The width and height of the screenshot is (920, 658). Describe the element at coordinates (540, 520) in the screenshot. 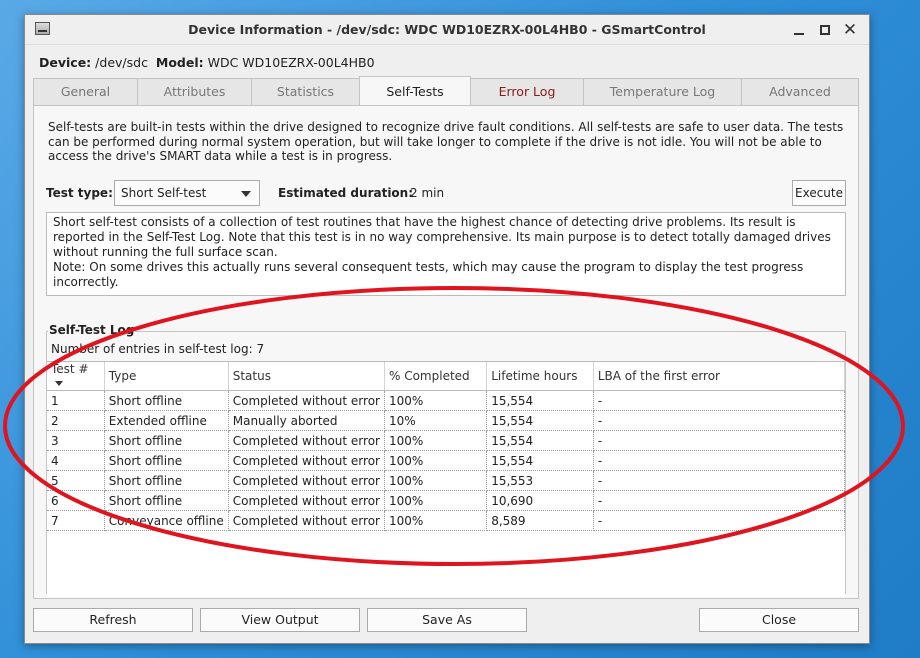

I see `cell-hours: 8,589` at that location.